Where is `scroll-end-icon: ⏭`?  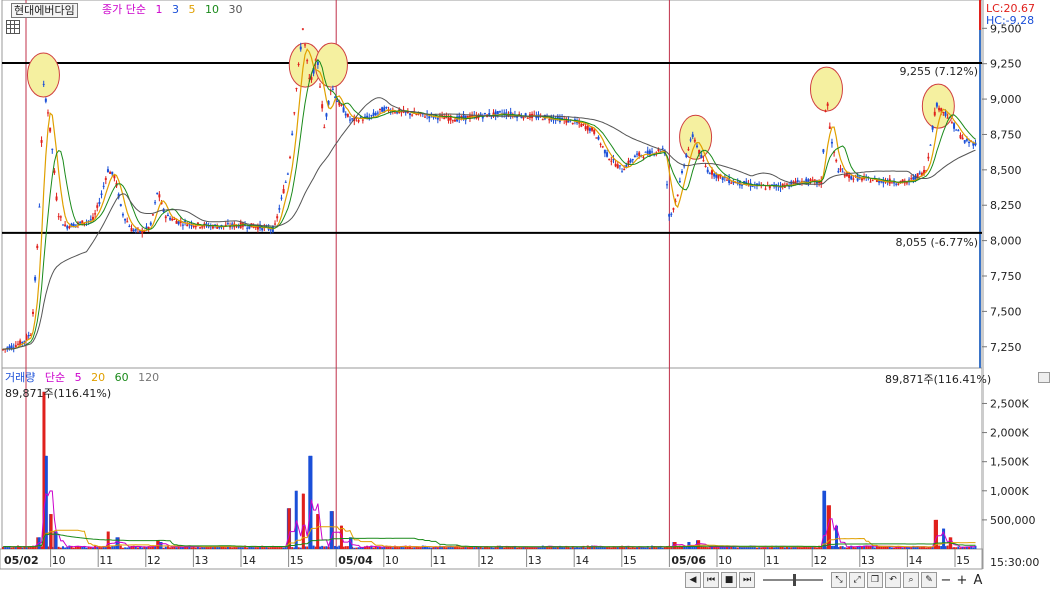
scroll-end-icon: ⏭ is located at coordinates (747, 580).